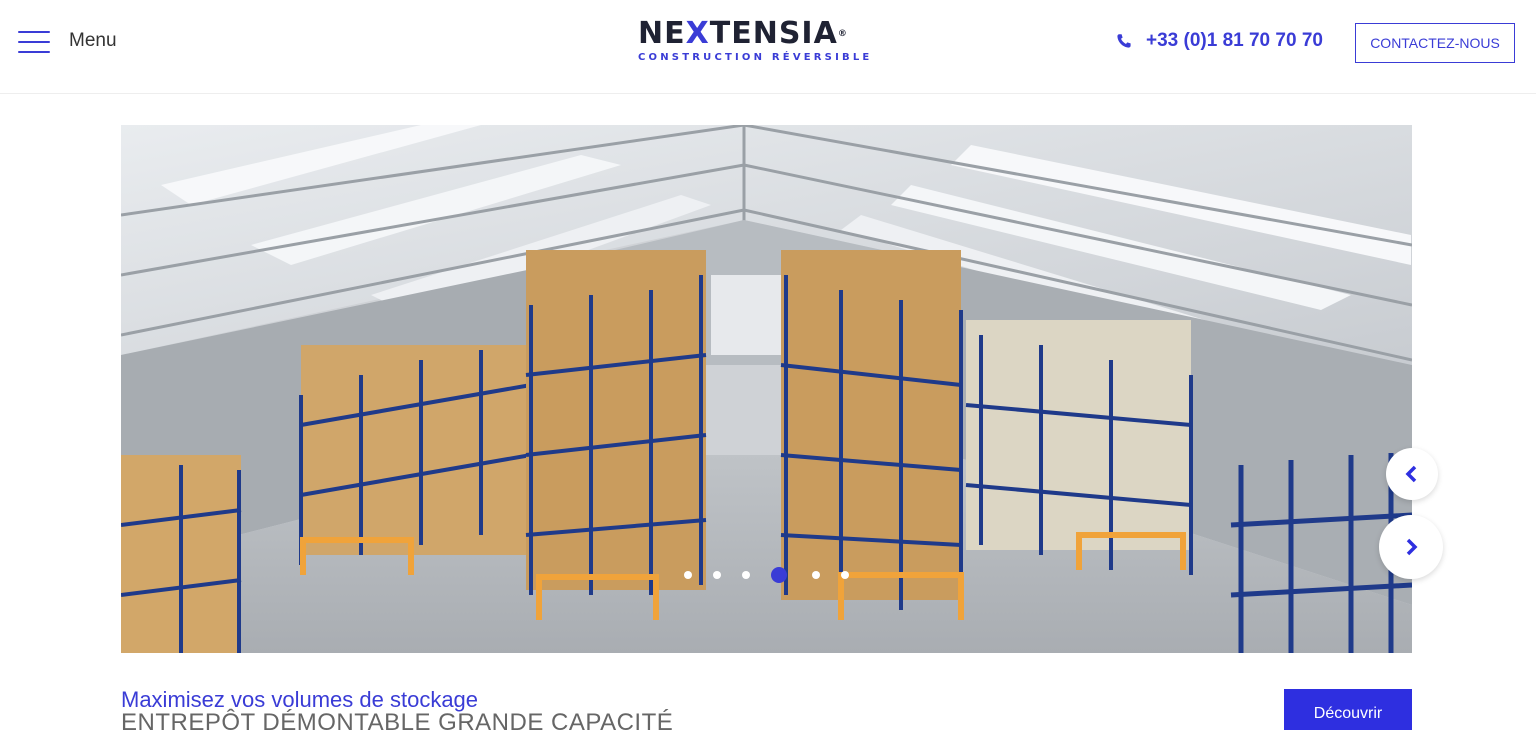  Describe the element at coordinates (67, 41) in the screenshot. I see `menu-button: Menu` at that location.